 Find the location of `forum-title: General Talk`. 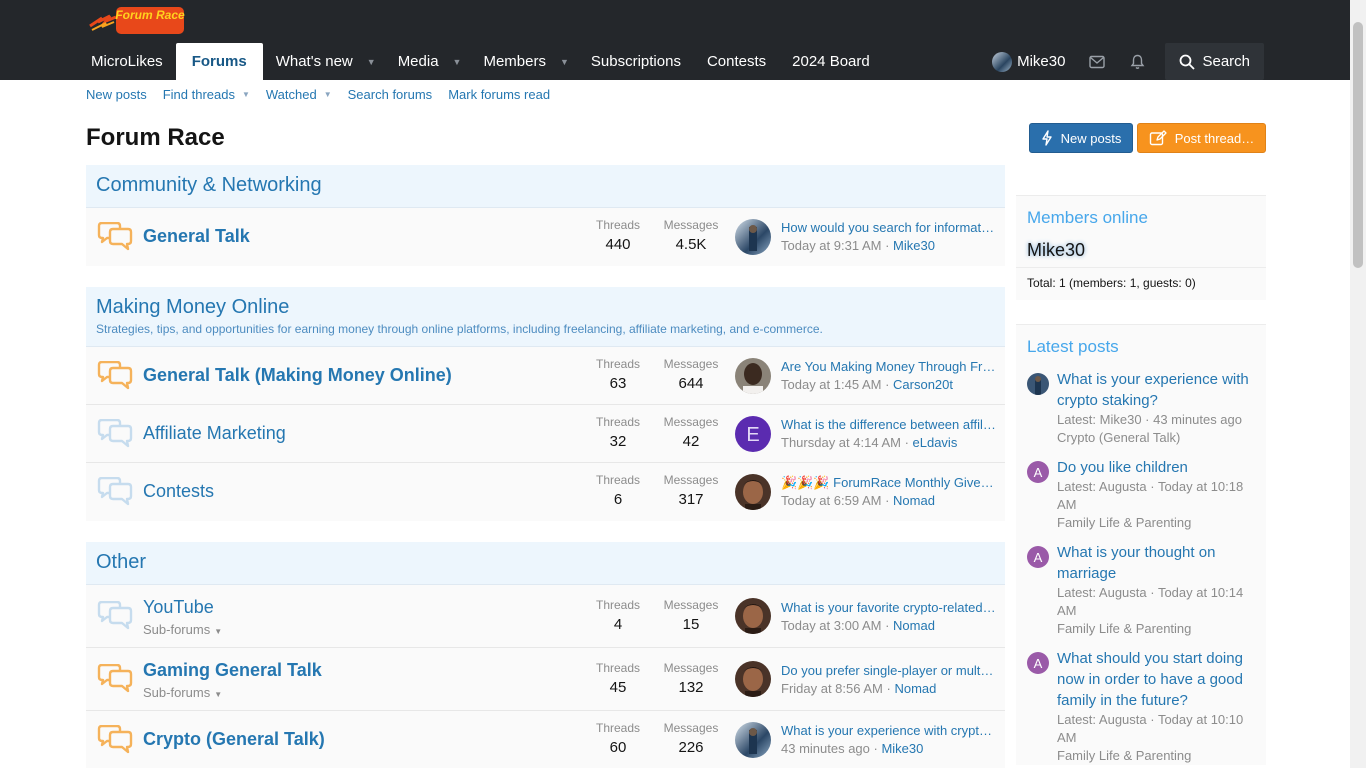

forum-title: General Talk is located at coordinates (196, 236).